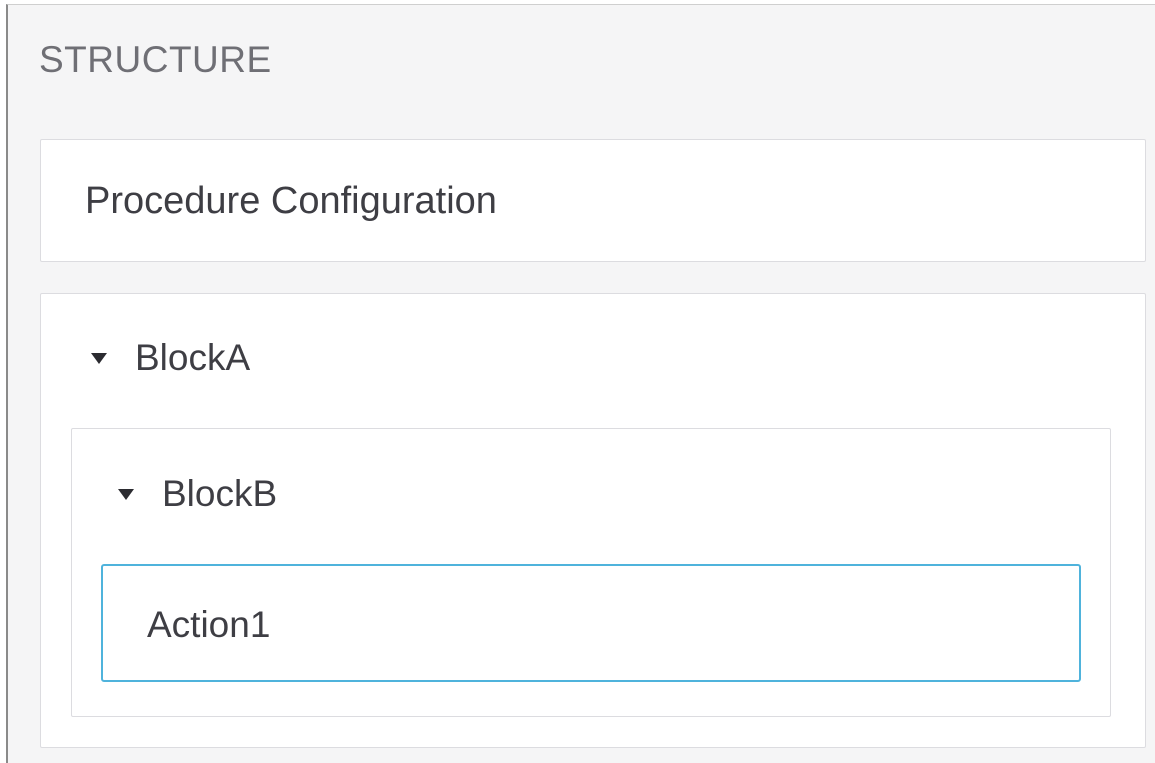 This screenshot has height=763, width=1155. I want to click on block-b-label: BlockB, so click(220, 493).